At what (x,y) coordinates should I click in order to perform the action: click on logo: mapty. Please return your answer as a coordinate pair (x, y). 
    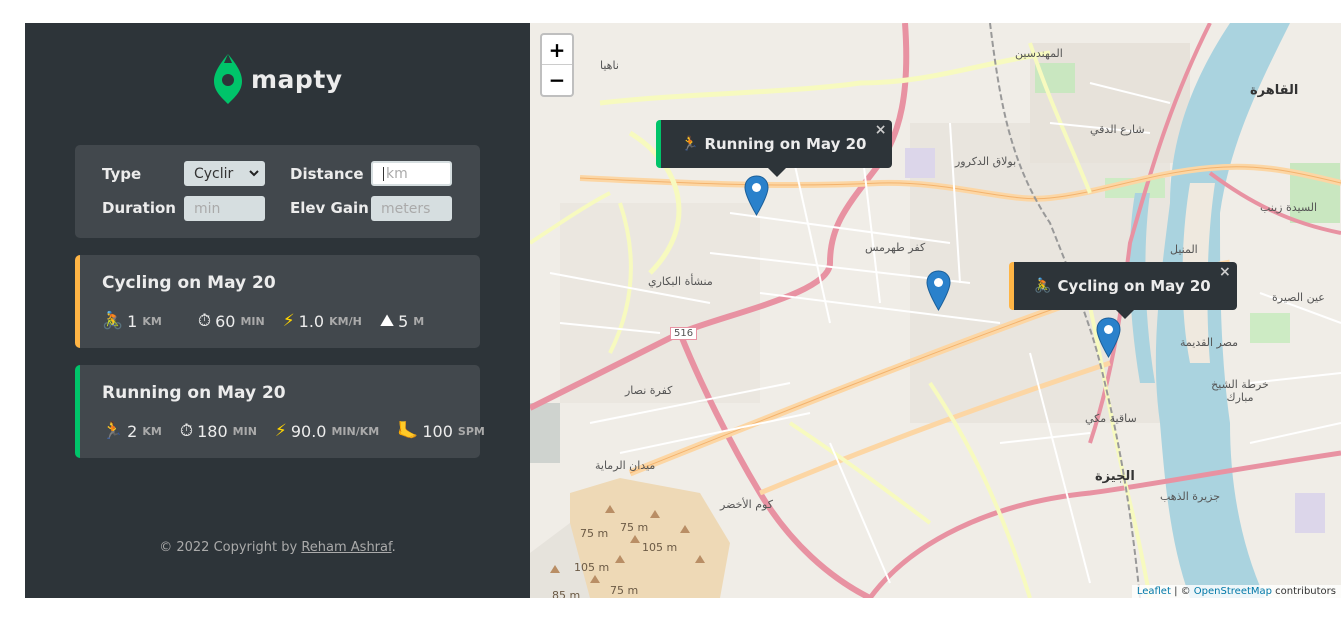
    Looking at the image, I should click on (278, 79).